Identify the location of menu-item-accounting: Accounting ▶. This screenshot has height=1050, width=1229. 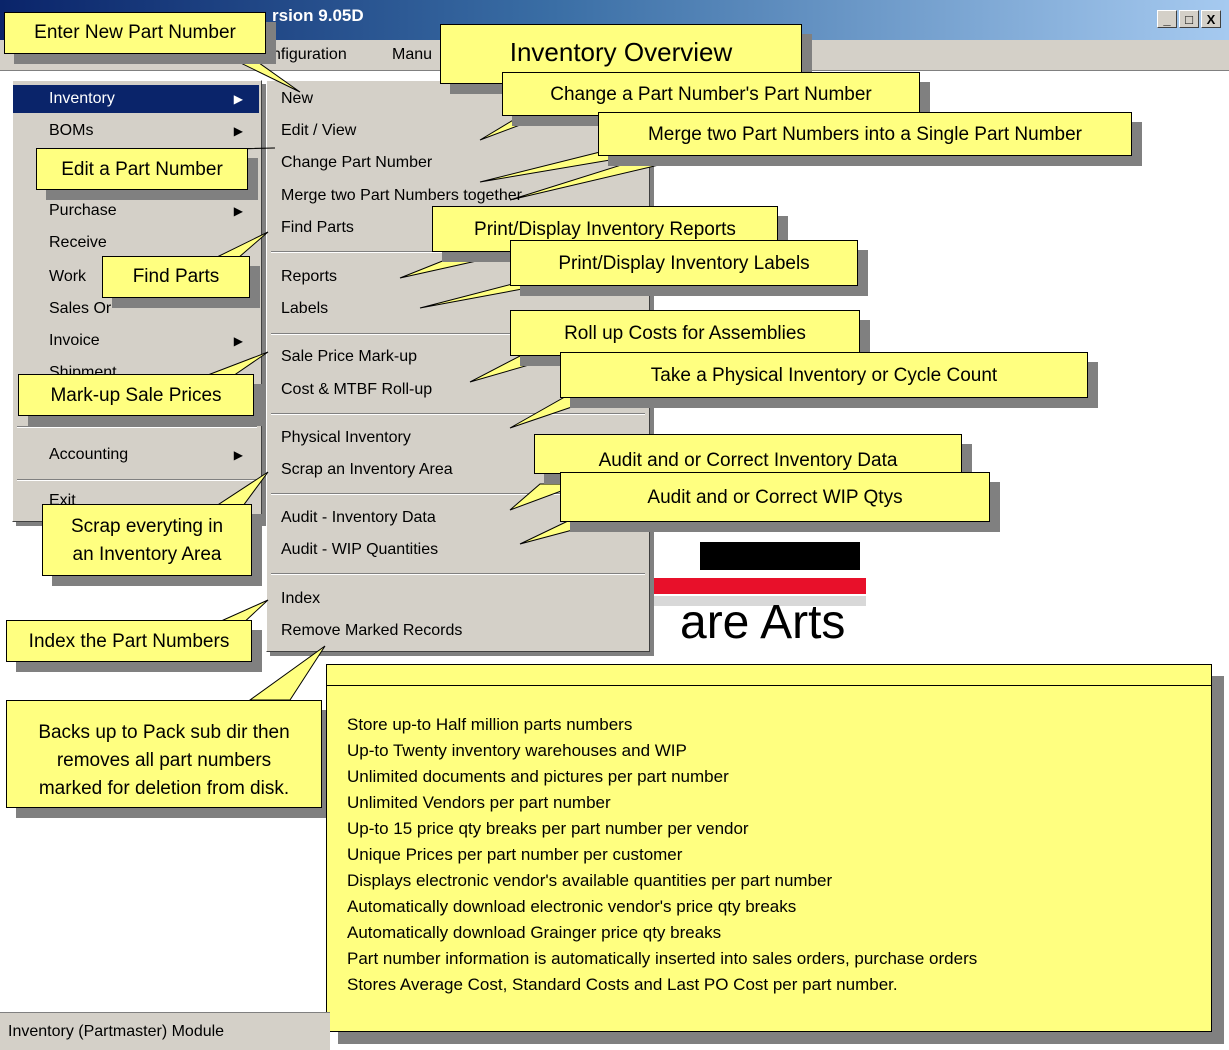
(136, 455).